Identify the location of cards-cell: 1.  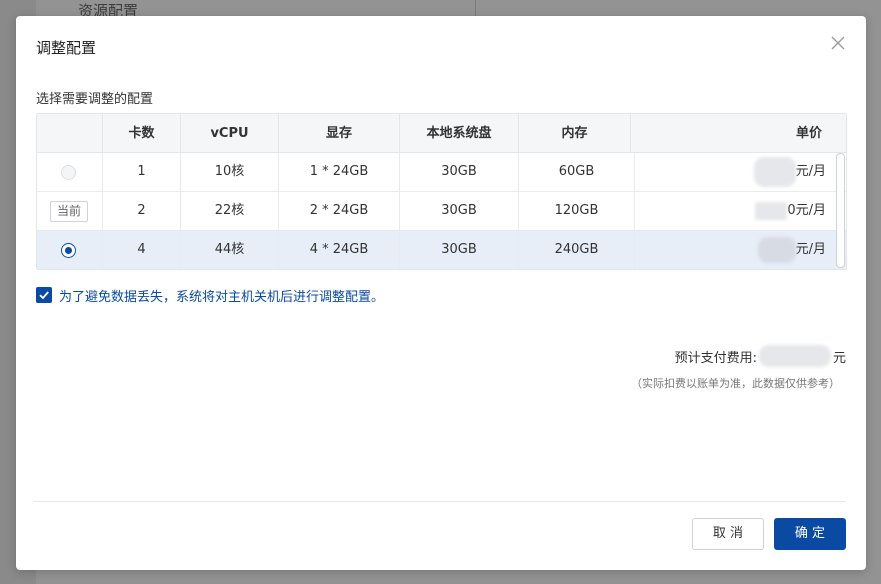
(142, 172).